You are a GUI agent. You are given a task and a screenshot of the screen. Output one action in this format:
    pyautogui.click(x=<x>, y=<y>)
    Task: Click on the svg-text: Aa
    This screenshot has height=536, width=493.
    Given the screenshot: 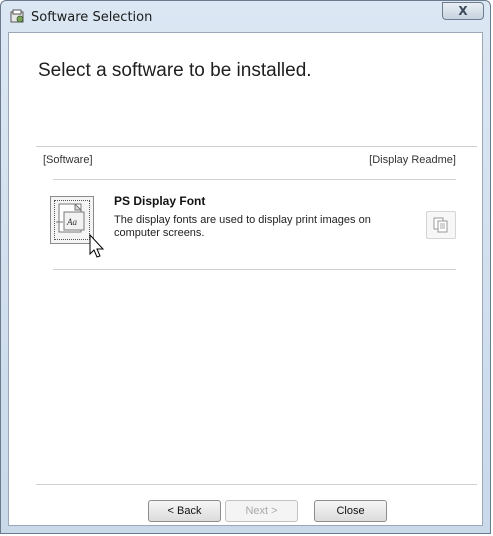 What is the action you would take?
    pyautogui.click(x=71, y=222)
    